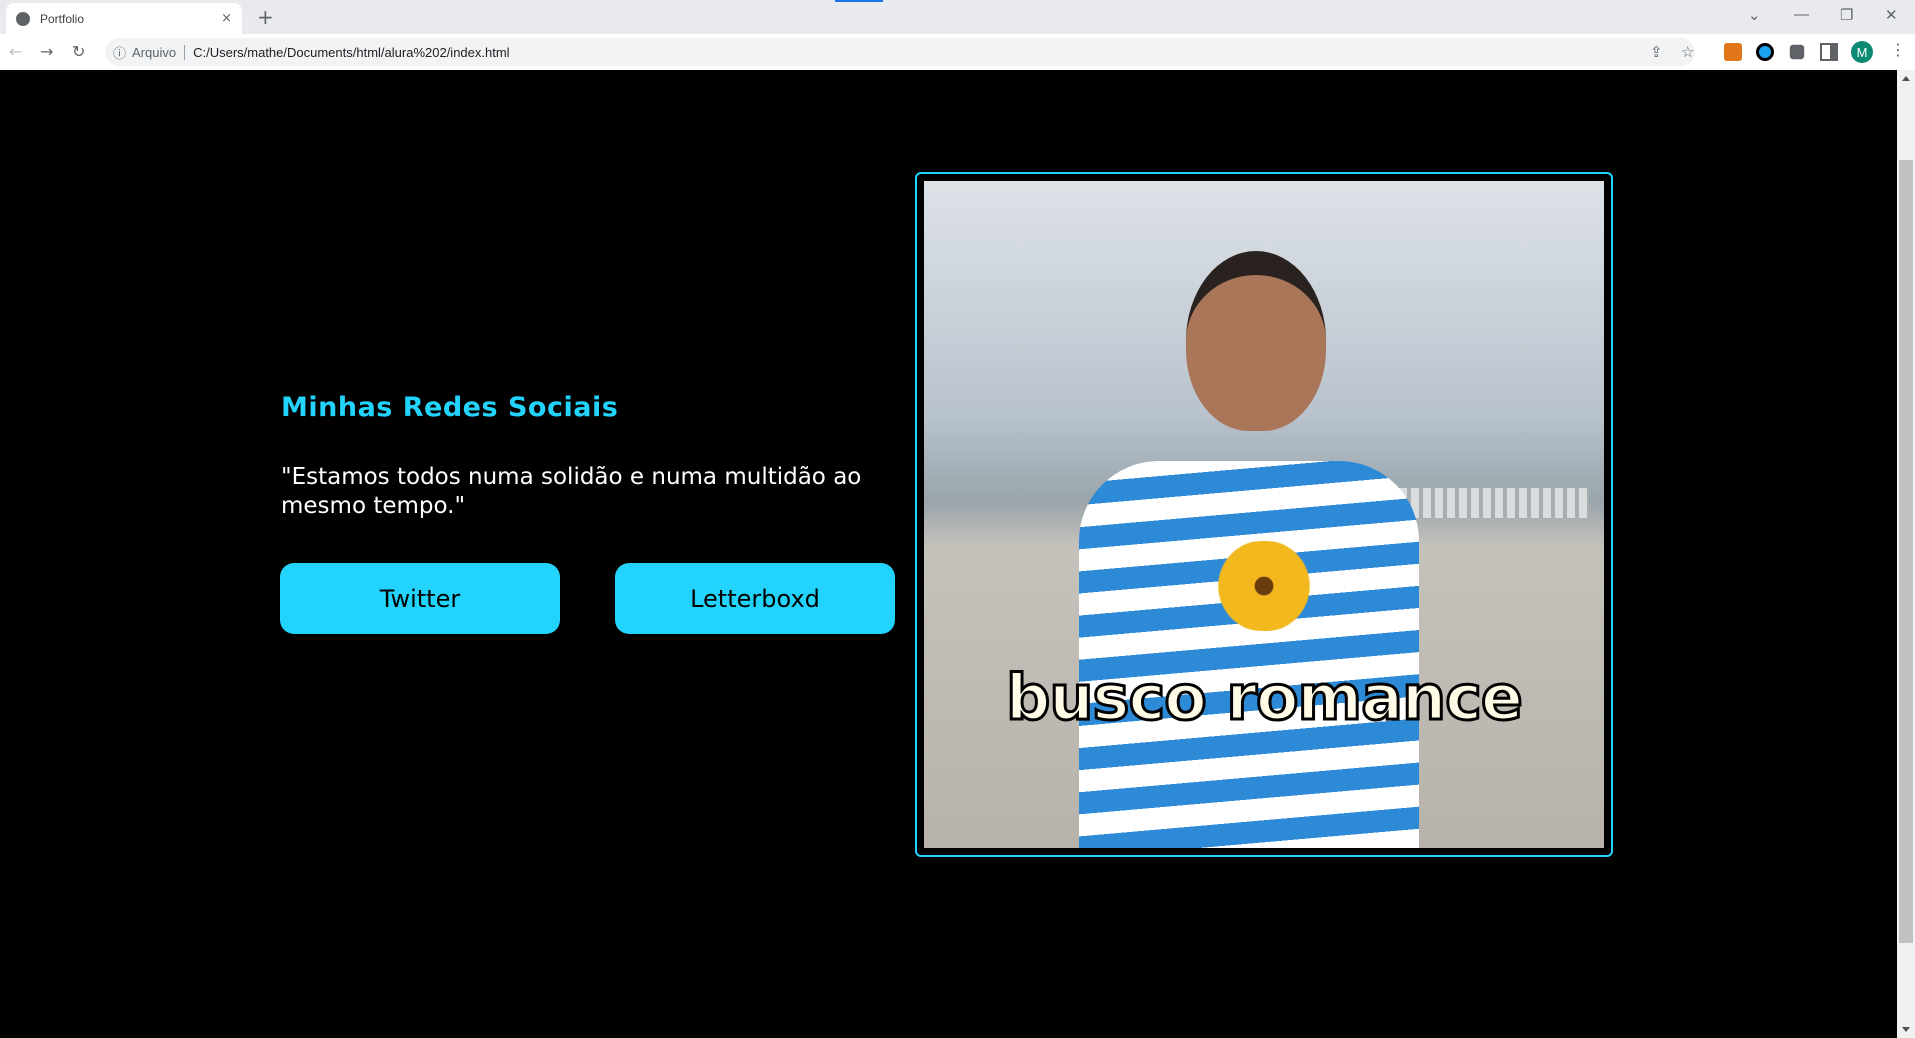 The height and width of the screenshot is (1038, 1915). Describe the element at coordinates (1801, 14) in the screenshot. I see `minimize-button: —` at that location.